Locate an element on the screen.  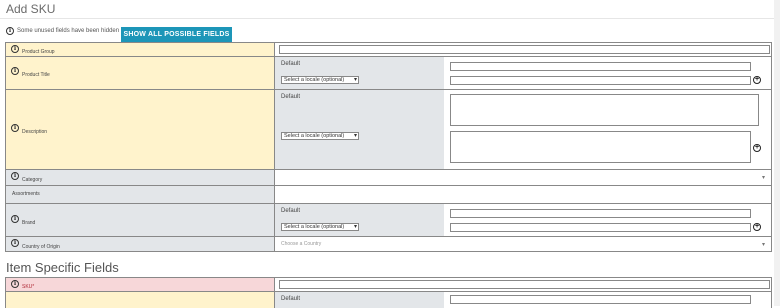
field-brand: Default Select a locale (optional) + is located at coordinates (523, 220).